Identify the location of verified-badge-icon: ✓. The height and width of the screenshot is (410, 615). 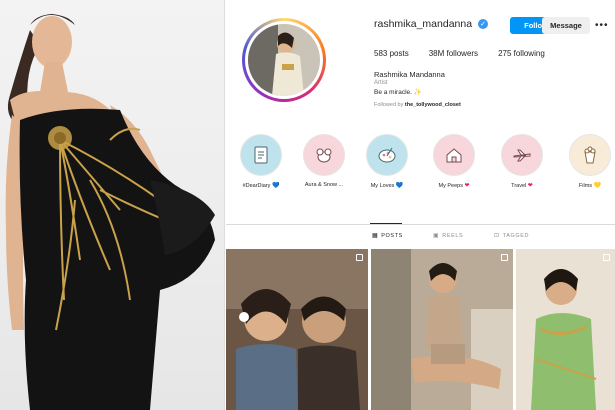
(483, 24).